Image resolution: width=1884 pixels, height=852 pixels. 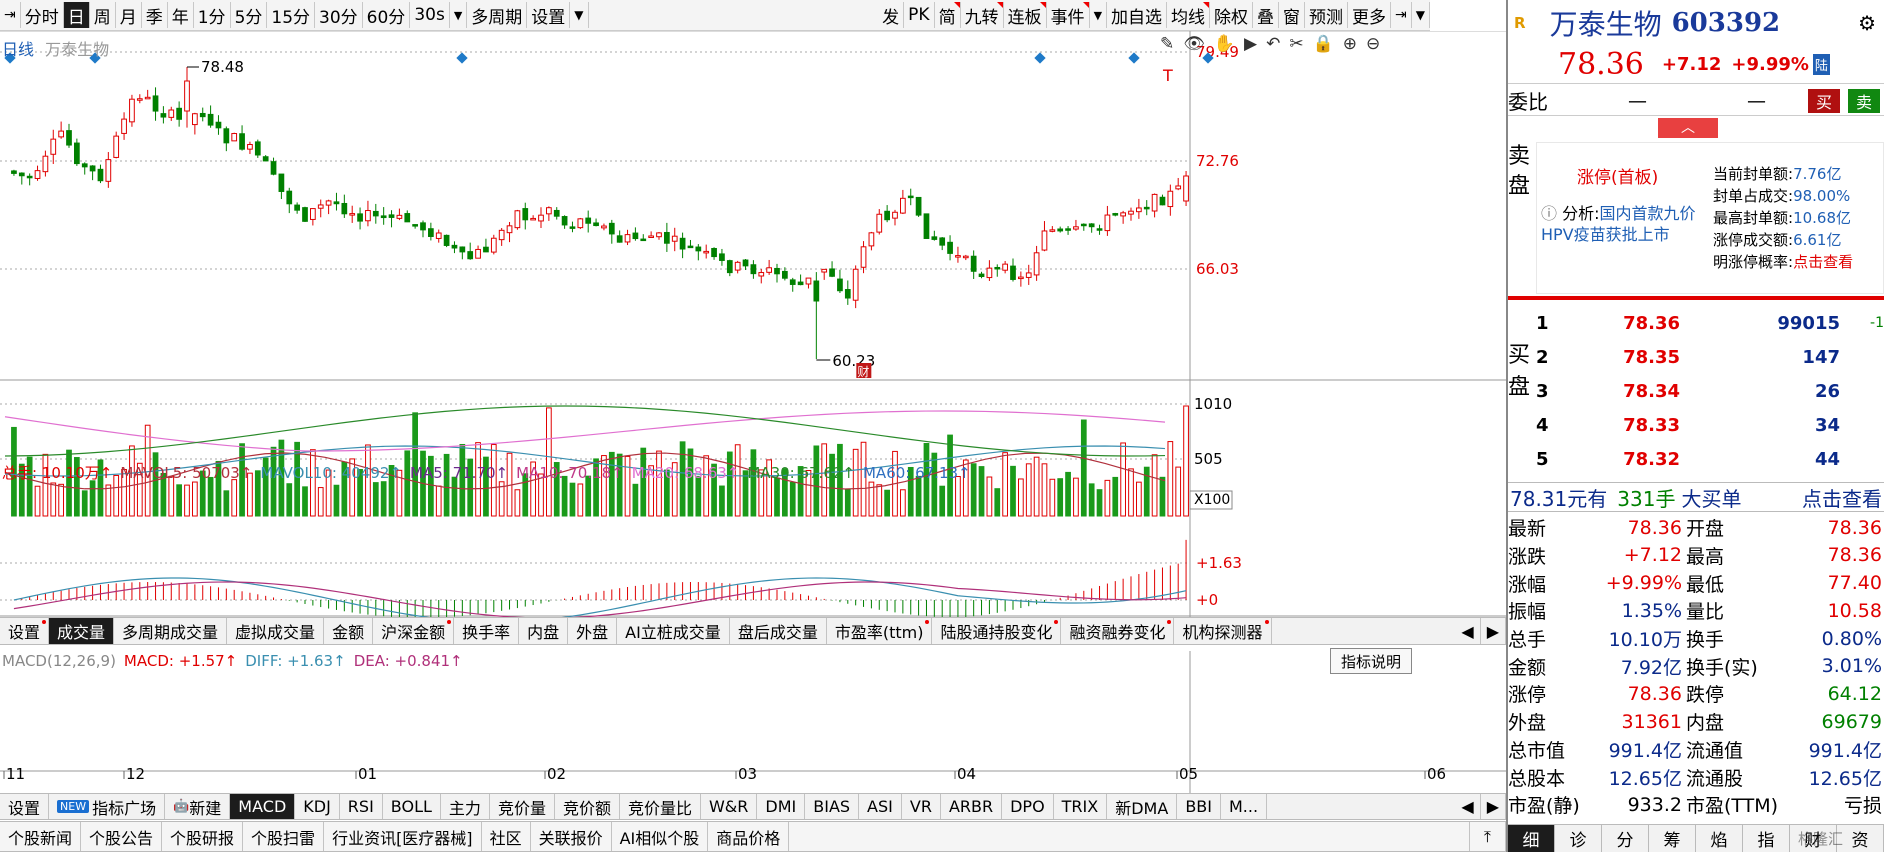 I want to click on news-tab-7: AI相似个股, so click(x=660, y=836).